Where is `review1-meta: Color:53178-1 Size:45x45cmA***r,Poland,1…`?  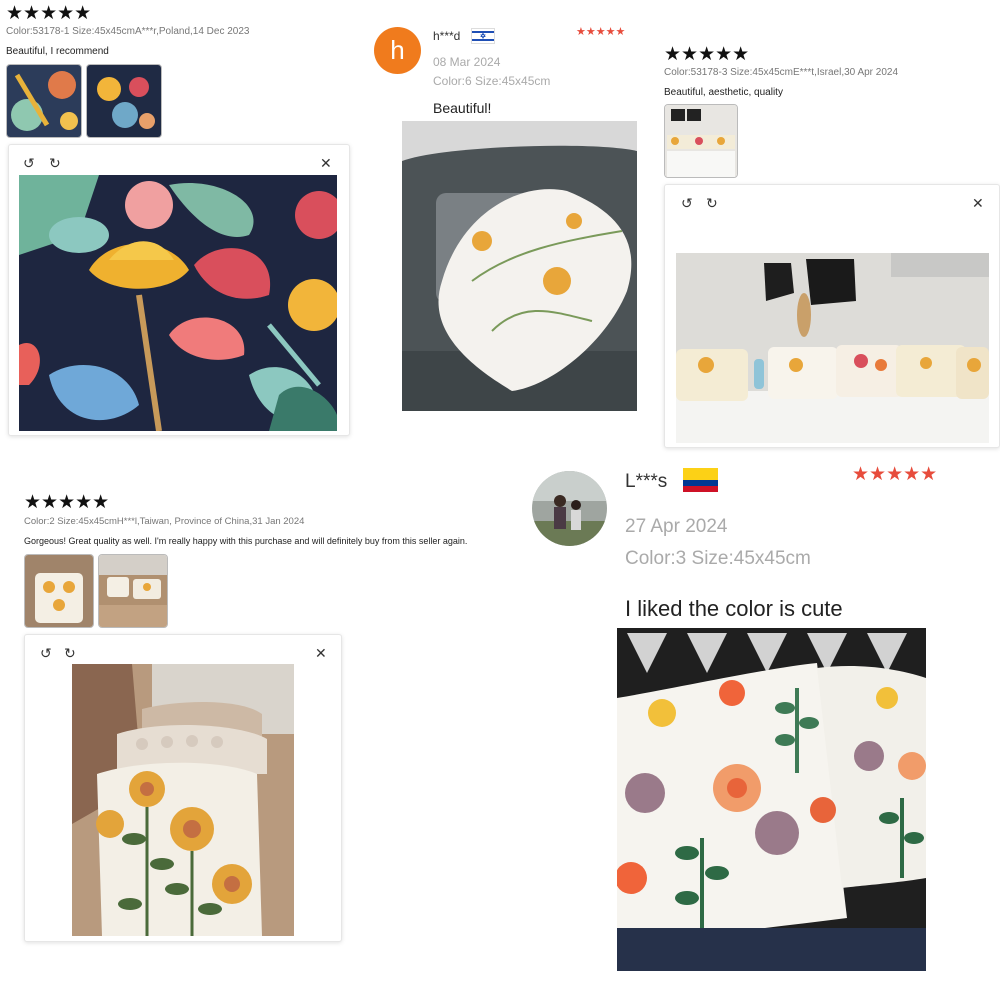
review1-meta: Color:53178-1 Size:45x45cmA***r,Poland,1… is located at coordinates (128, 31).